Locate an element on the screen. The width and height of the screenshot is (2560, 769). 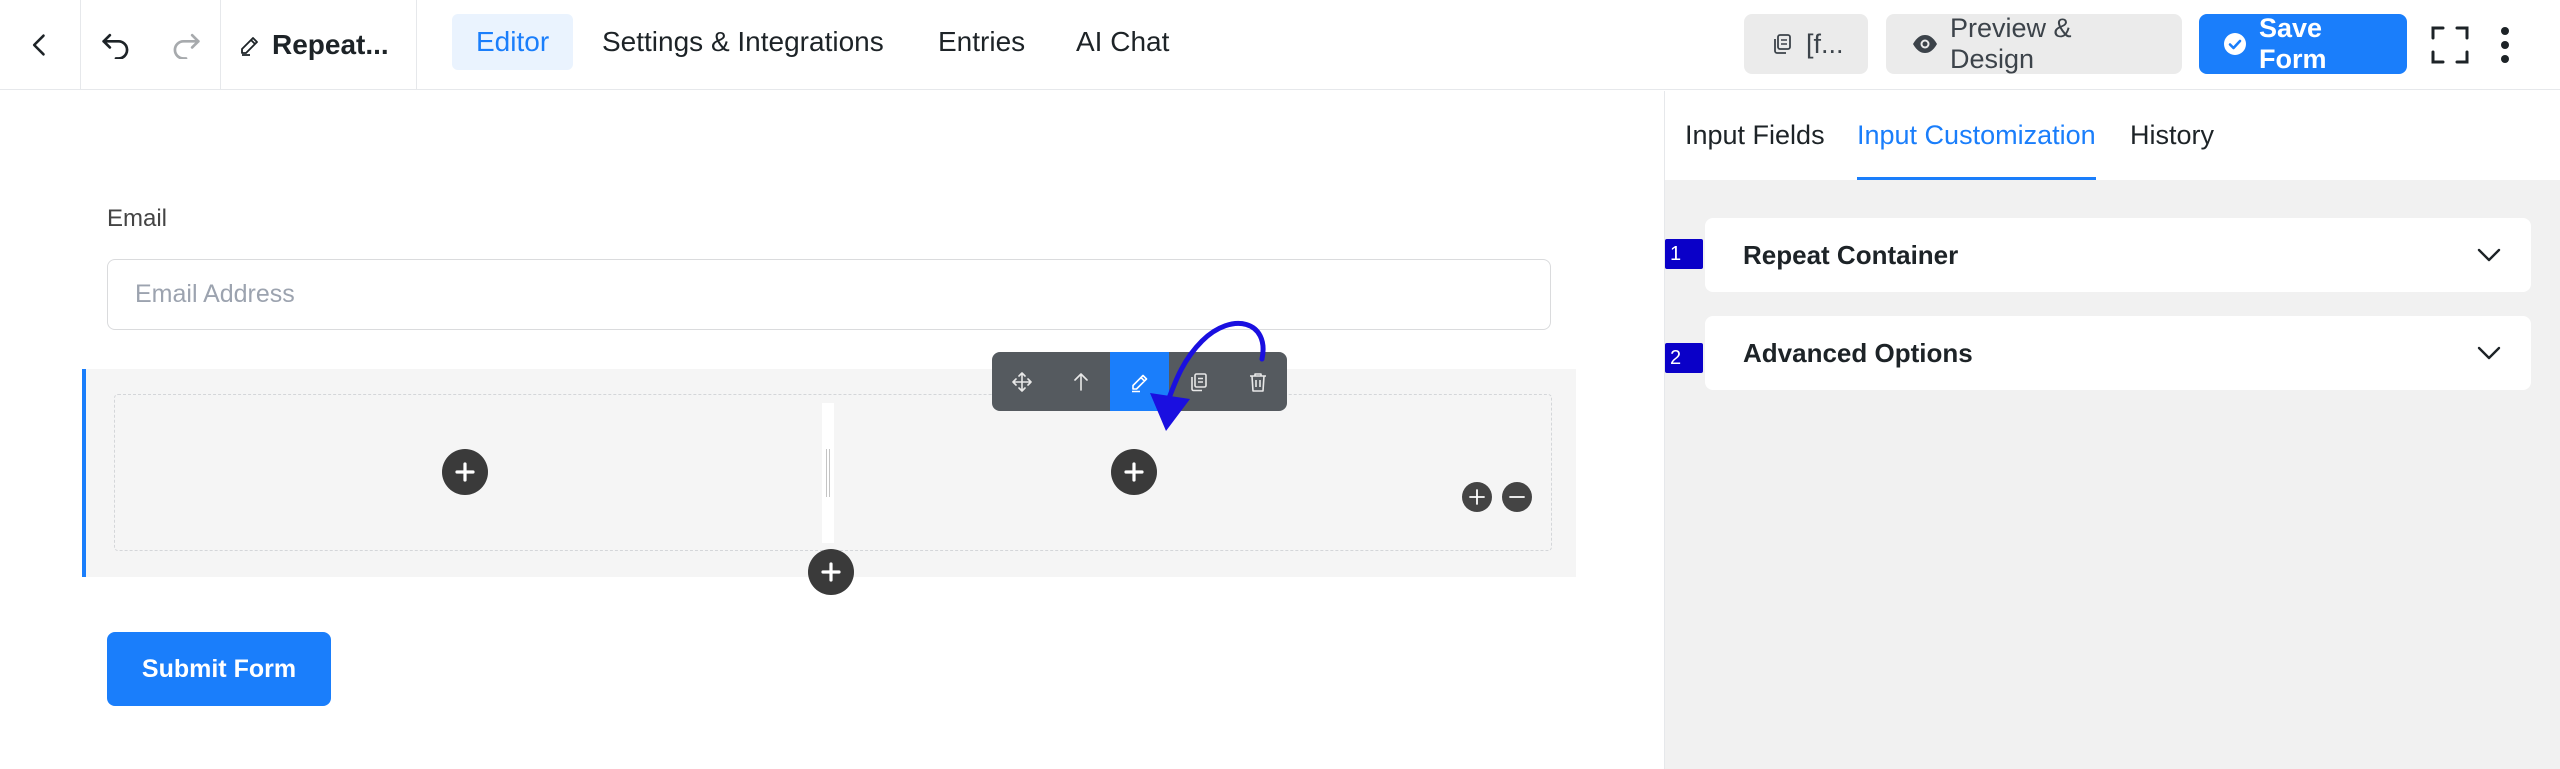
save-form-label: Save Form is located at coordinates (2293, 43).